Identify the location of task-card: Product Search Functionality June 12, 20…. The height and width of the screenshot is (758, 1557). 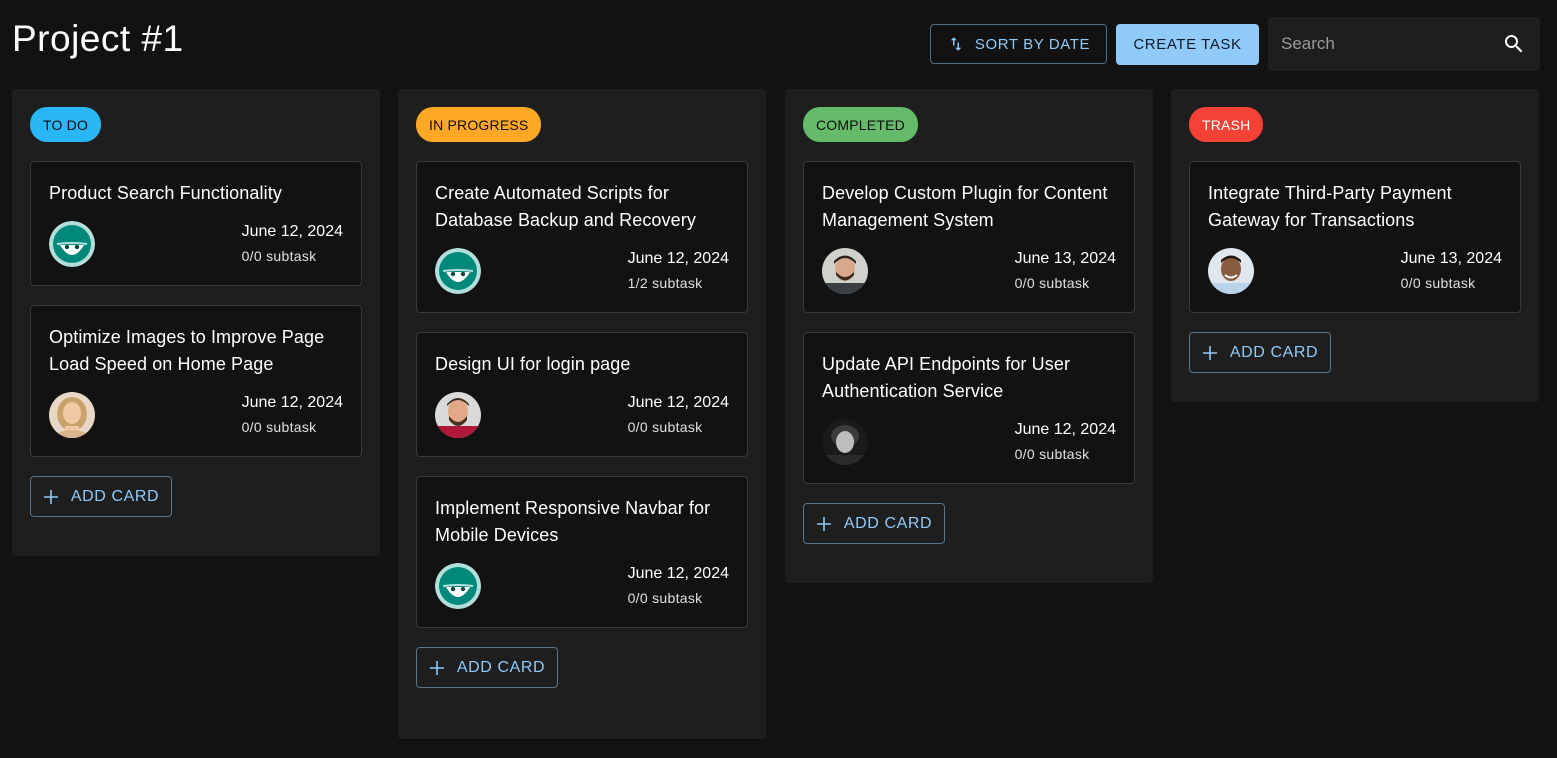
(196, 223).